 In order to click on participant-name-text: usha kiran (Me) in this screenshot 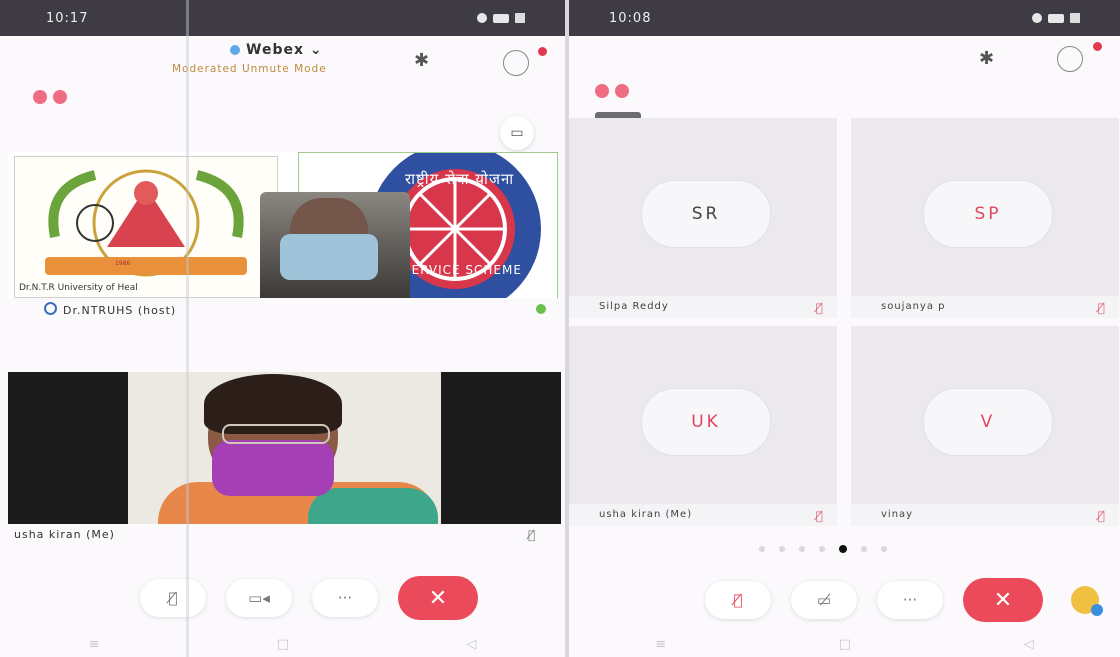, I will do `click(646, 514)`.